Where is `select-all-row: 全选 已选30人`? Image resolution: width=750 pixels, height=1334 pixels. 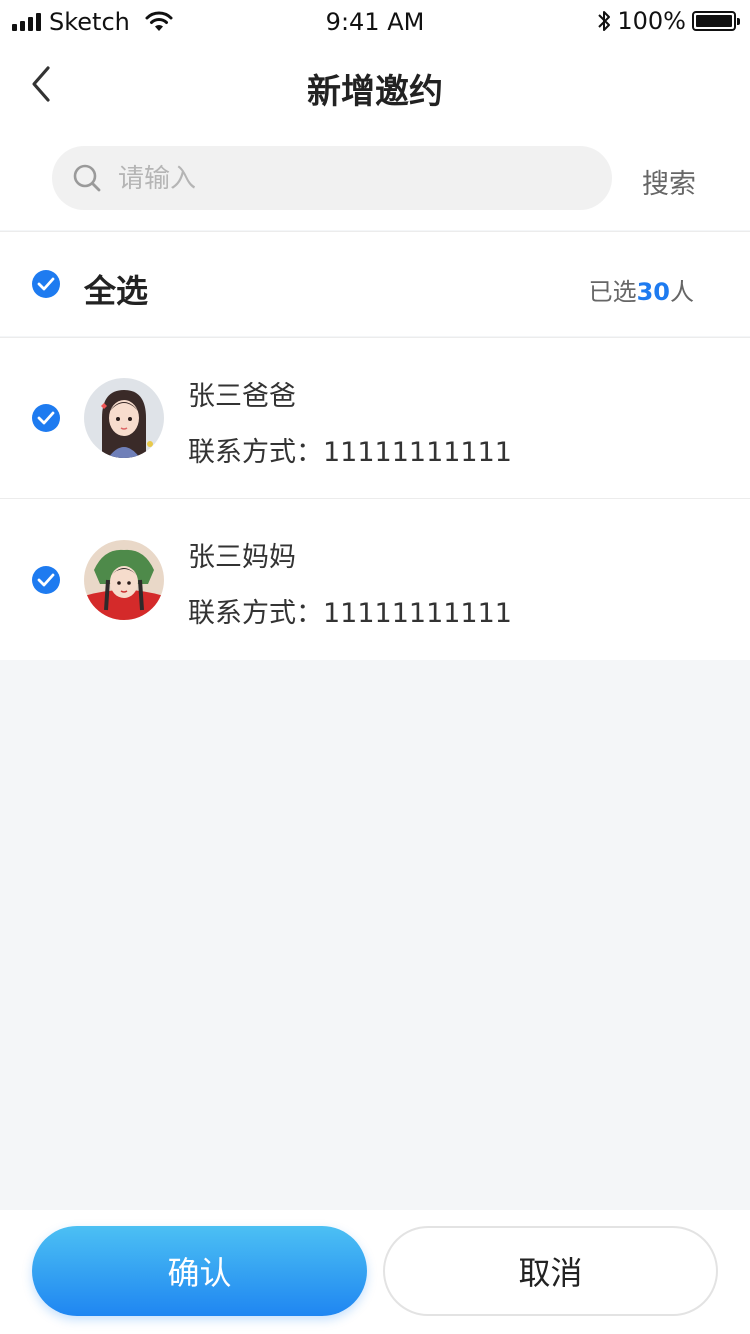
select-all-row: 全选 已选30人 is located at coordinates (375, 284).